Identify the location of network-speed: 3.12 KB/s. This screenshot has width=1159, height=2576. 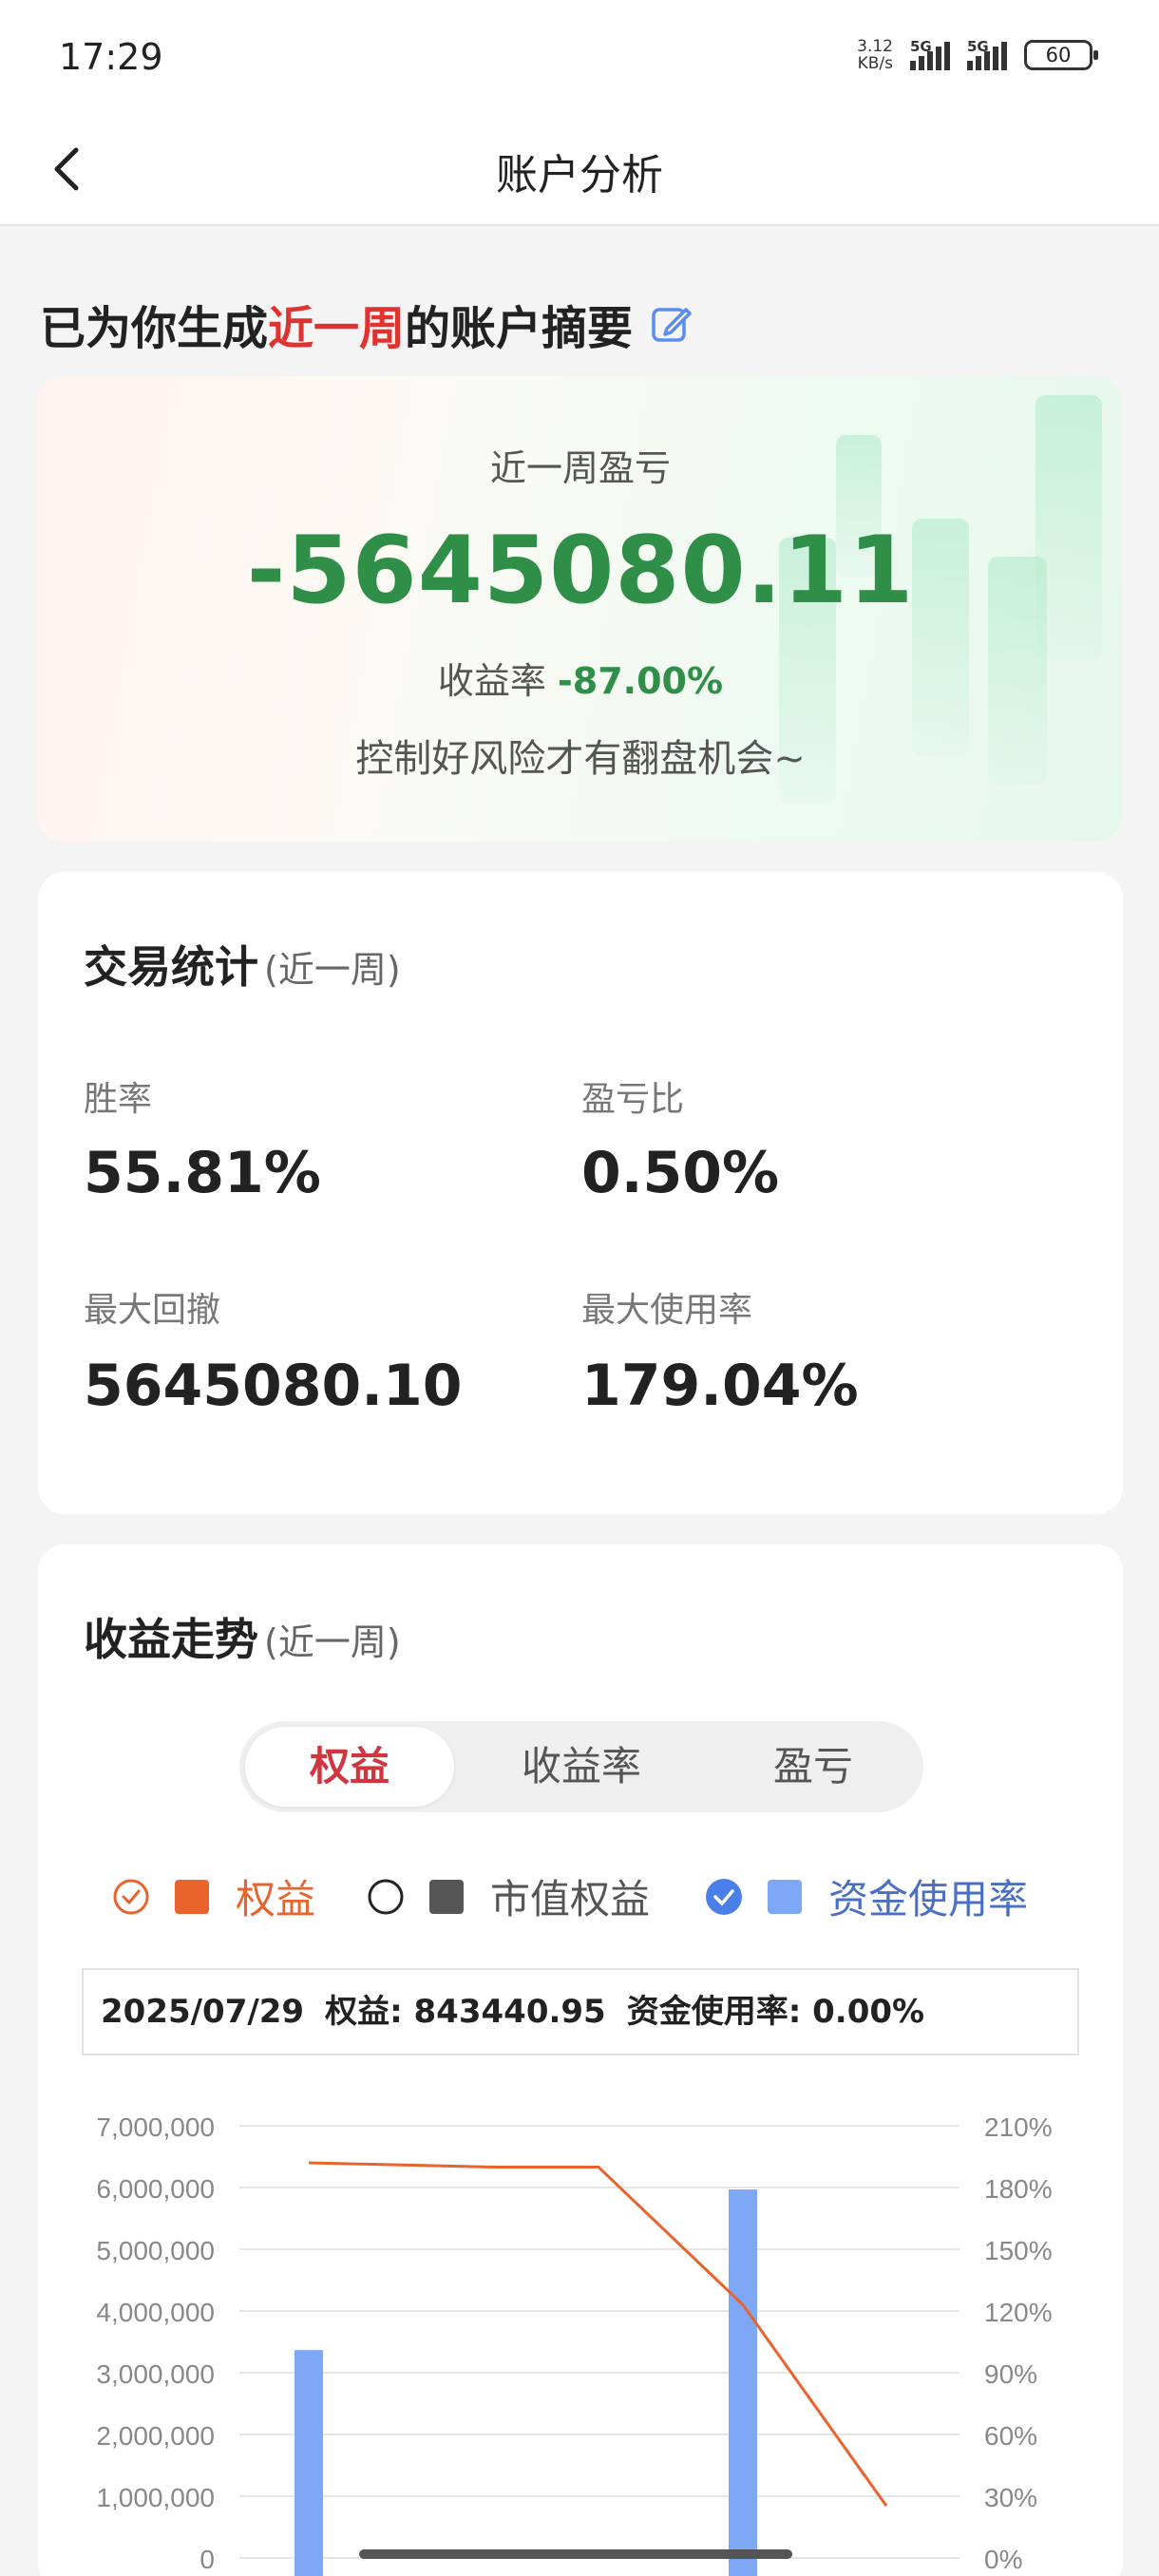
(875, 55).